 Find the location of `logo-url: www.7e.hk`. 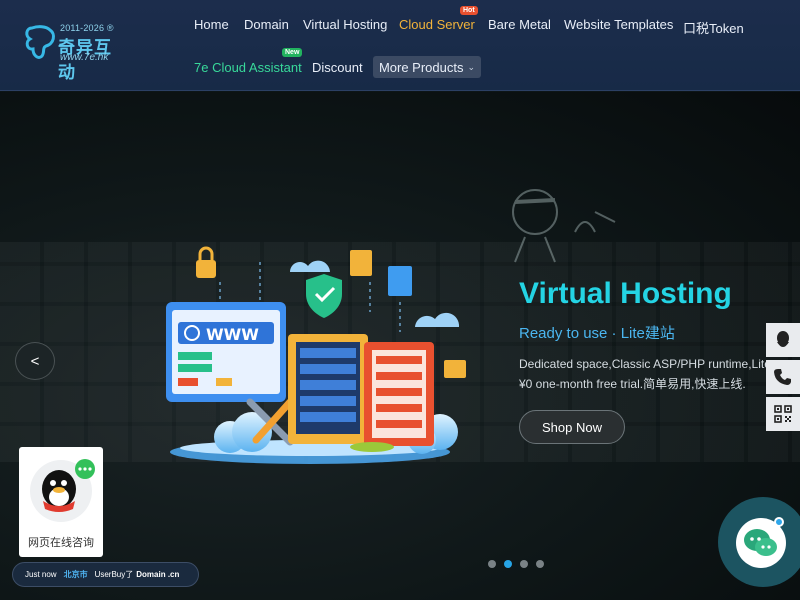

logo-url: www.7e.hk is located at coordinates (84, 57).